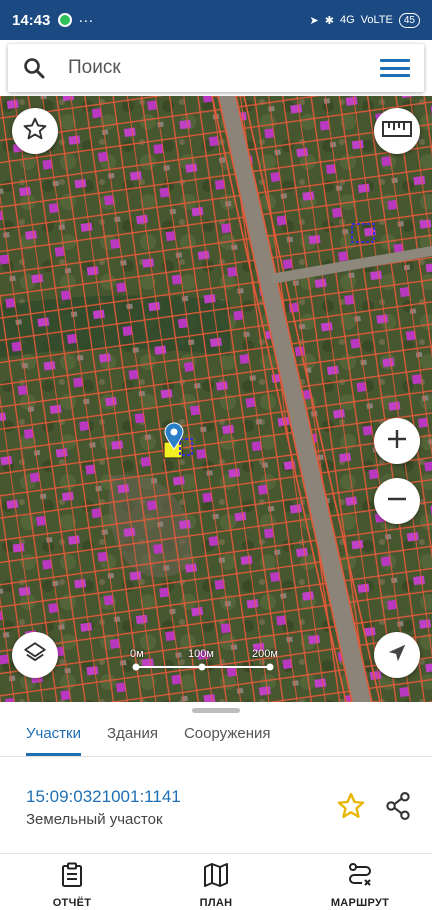 This screenshot has height=910, width=432. Describe the element at coordinates (395, 68) in the screenshot. I see `hamburger-menu-icon` at that location.